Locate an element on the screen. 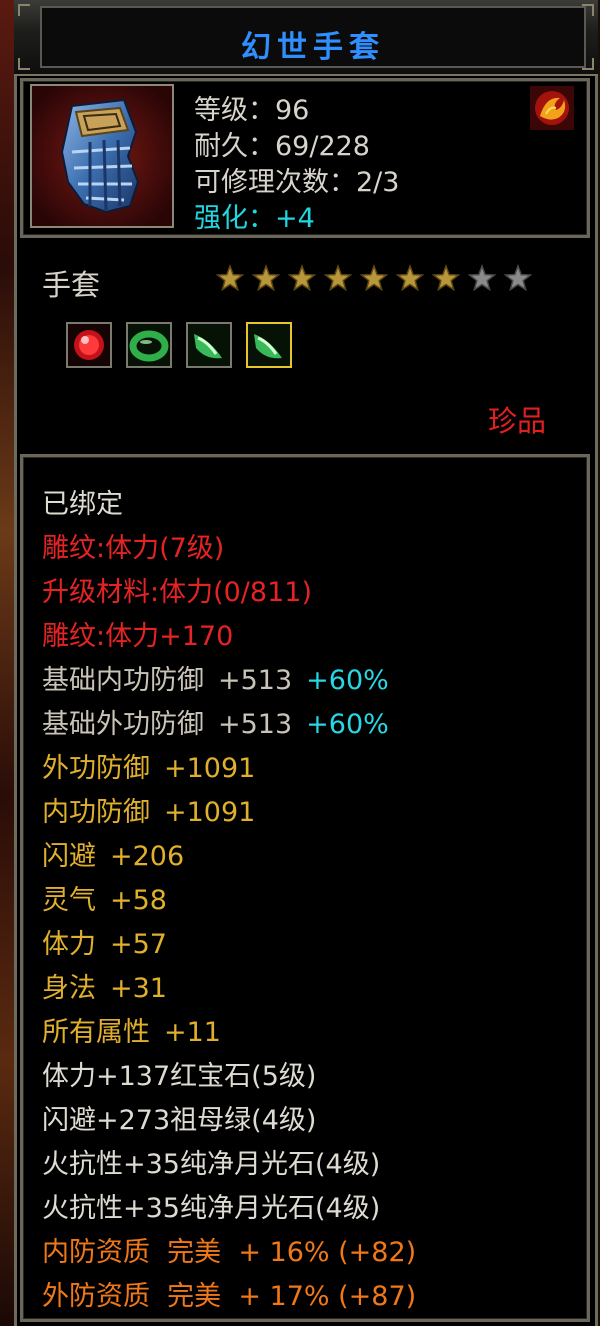 This screenshot has width=600, height=1326. gem-bonus-moonstone-2: 火抗性+35纯净月光石(4级) is located at coordinates (211, 1208).